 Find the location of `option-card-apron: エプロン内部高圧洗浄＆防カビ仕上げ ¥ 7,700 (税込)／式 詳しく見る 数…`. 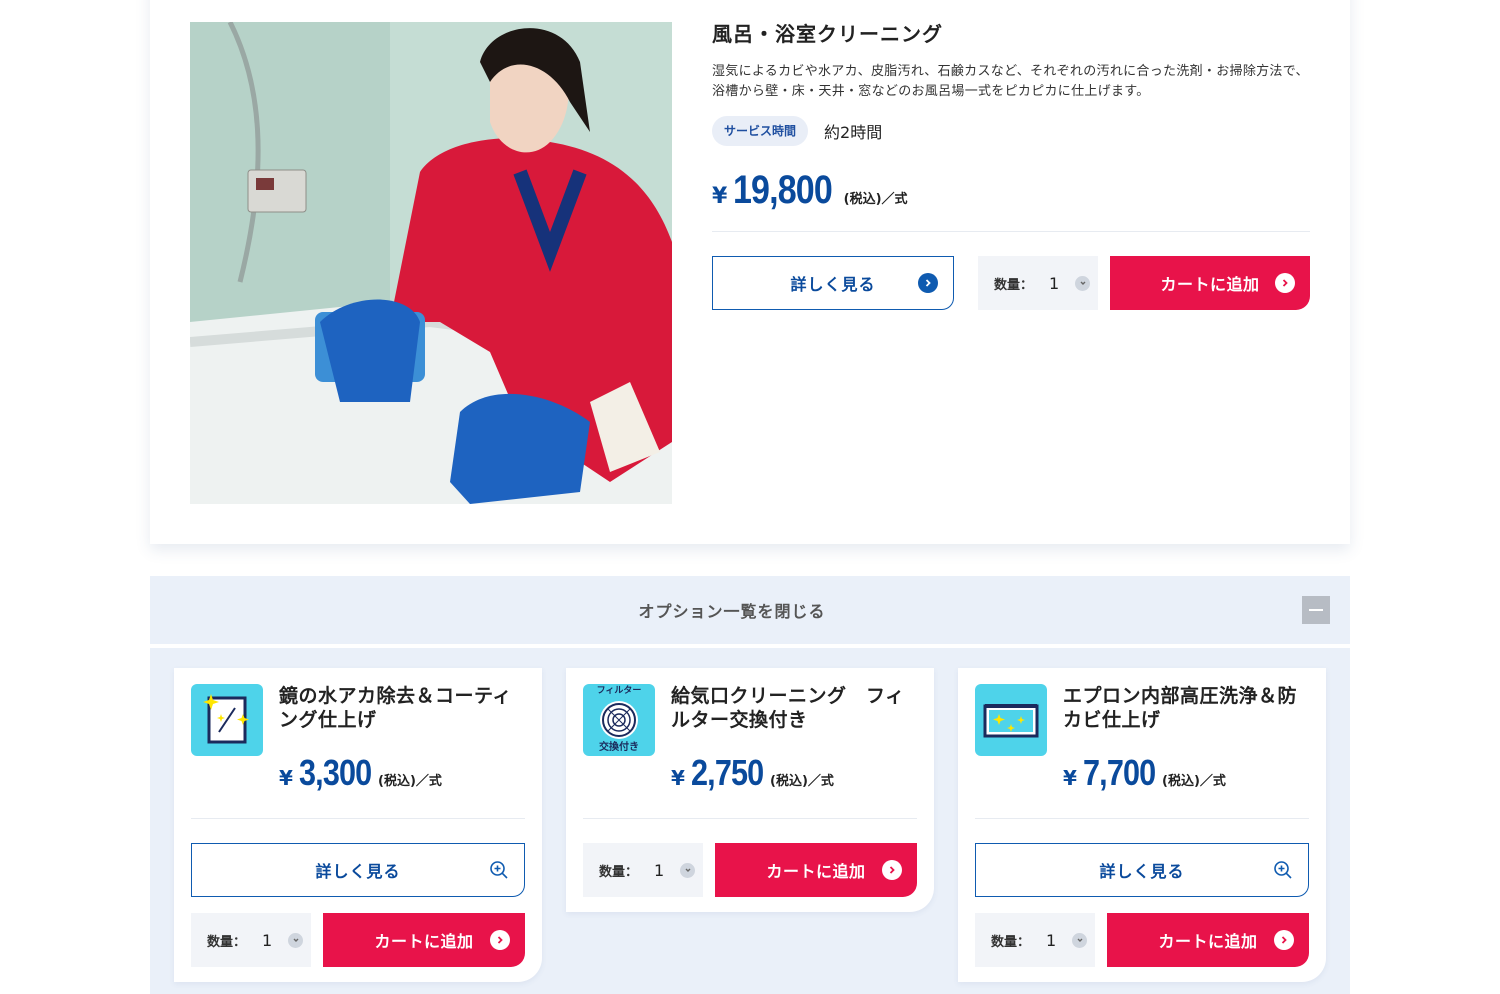

option-card-apron: エプロン内部高圧洗浄＆防カビ仕上げ ¥ 7,700 (税込)／式 詳しく見る 数… is located at coordinates (1142, 825).